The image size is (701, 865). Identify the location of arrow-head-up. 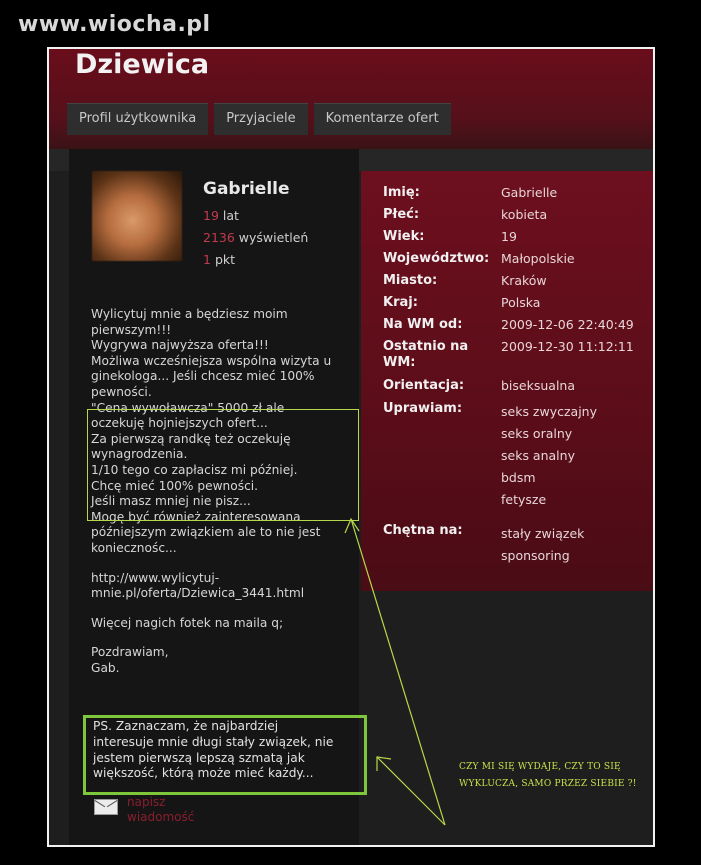
(352, 525).